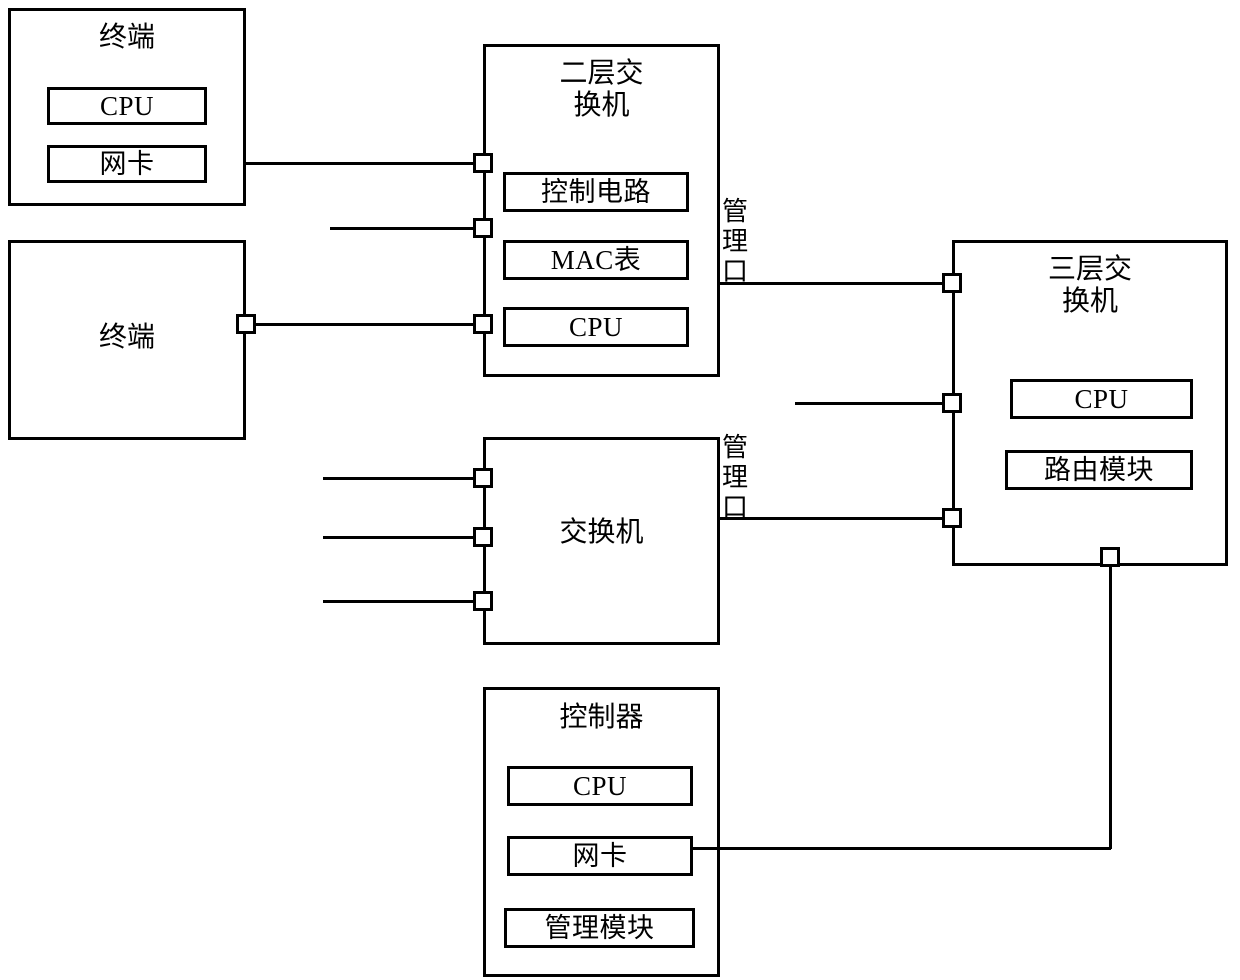 Image resolution: width=1240 pixels, height=980 pixels. I want to click on terminal-1-title: 终端, so click(126, 37).